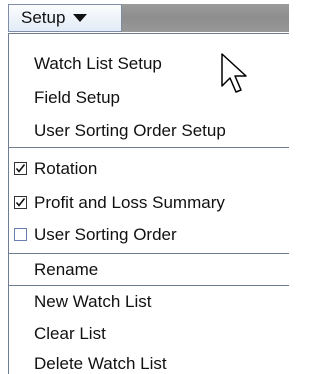 The height and width of the screenshot is (374, 320). What do you see at coordinates (70, 333) in the screenshot?
I see `menu-item-label: Clear List` at bounding box center [70, 333].